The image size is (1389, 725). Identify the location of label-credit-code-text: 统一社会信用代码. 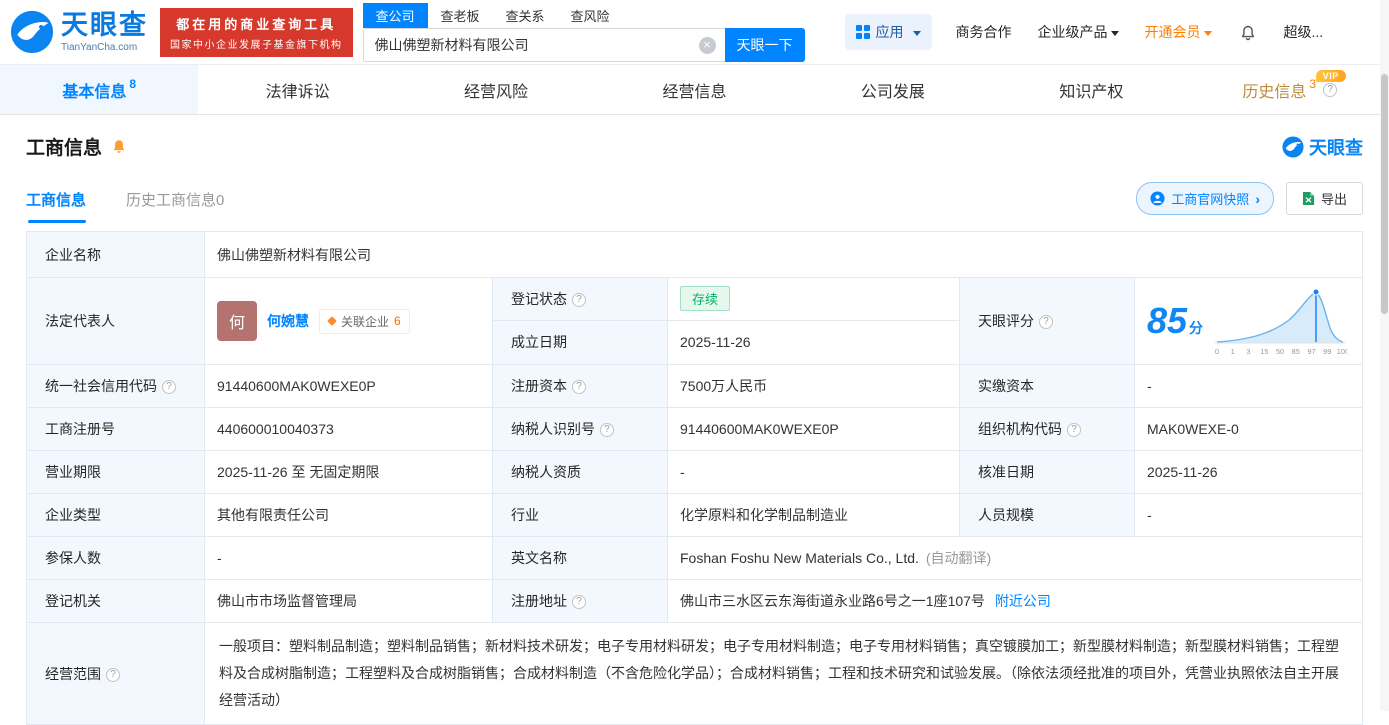
(101, 386).